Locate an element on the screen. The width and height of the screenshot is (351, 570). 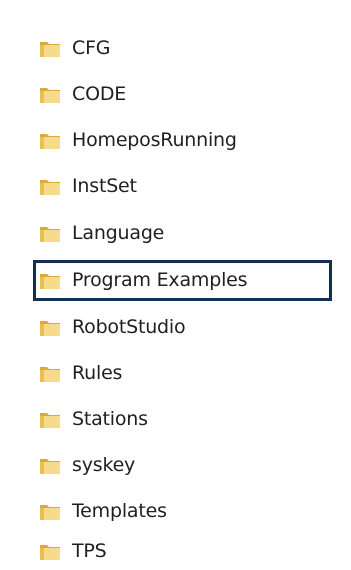
folder-item-syskey: syskey is located at coordinates (86, 465).